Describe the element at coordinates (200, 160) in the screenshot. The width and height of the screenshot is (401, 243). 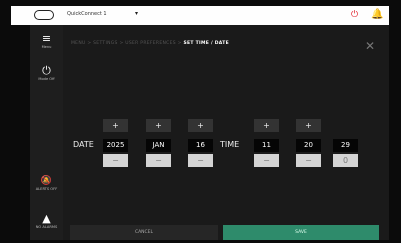
I see `day-decrement-button: −` at that location.